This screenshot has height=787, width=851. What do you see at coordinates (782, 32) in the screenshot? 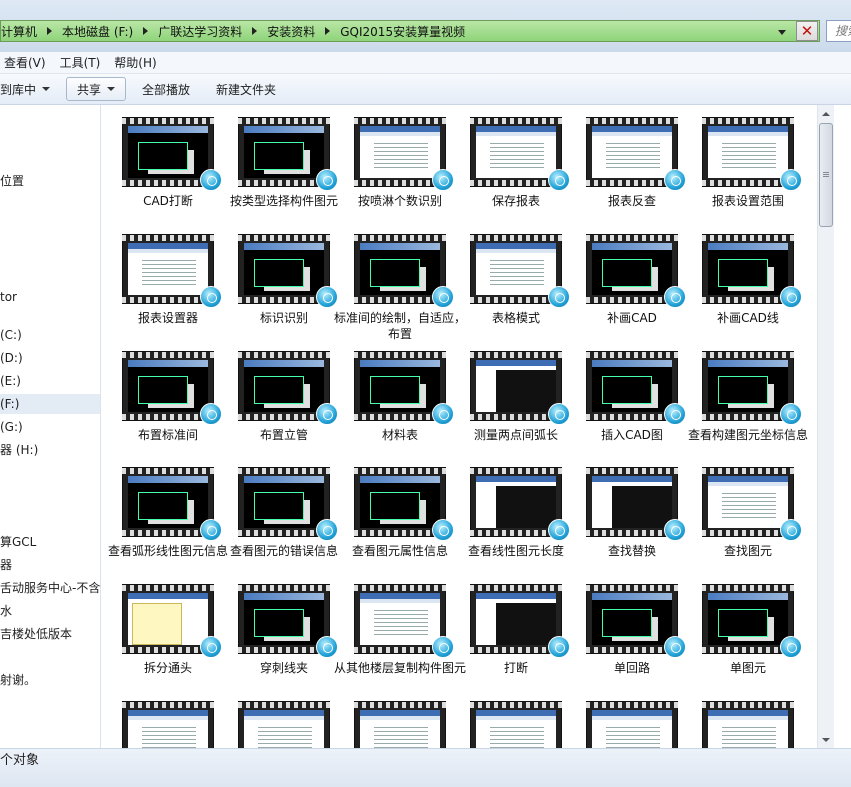
I see `address-history-chevron-down-icon` at bounding box center [782, 32].